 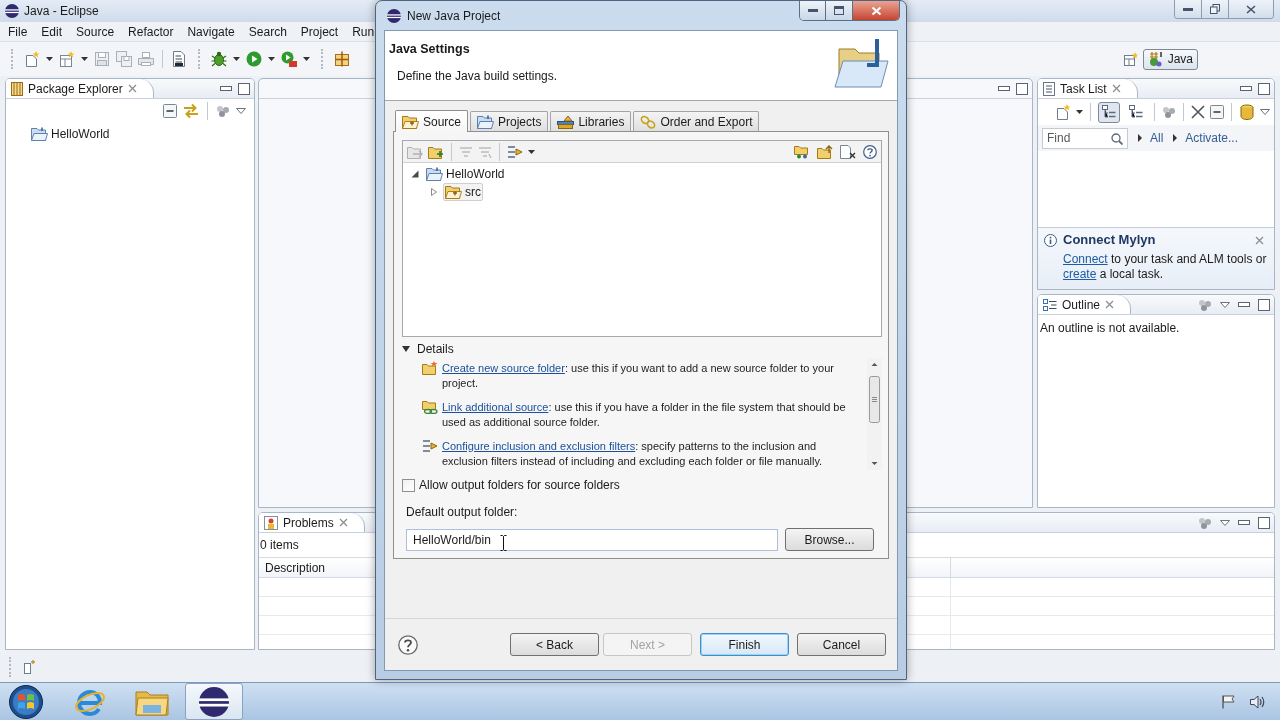 I want to click on project-folder-icon, so click(x=39, y=134).